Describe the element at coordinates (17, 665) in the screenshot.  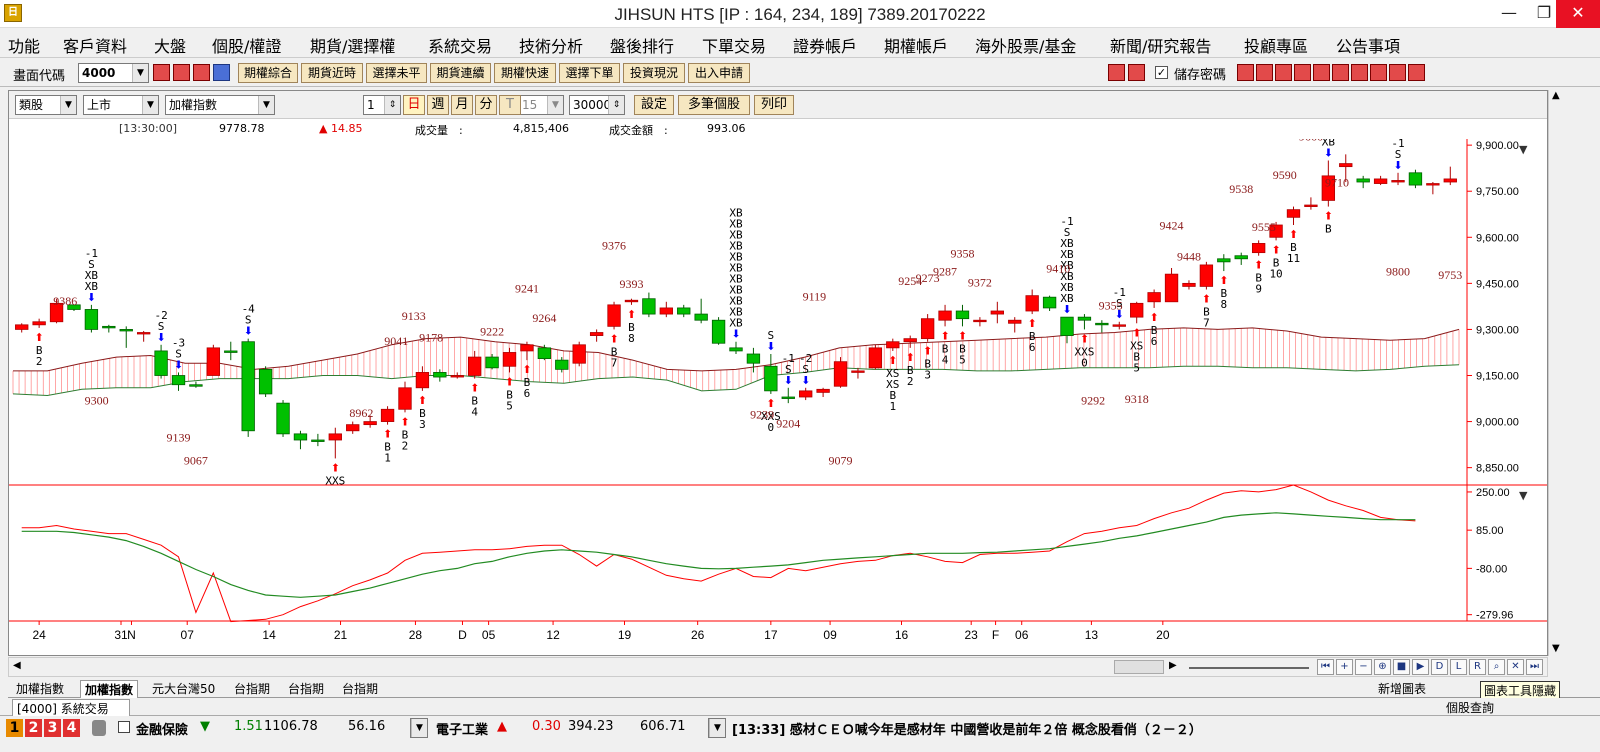
I see `scroll-left-icon: ◀` at that location.